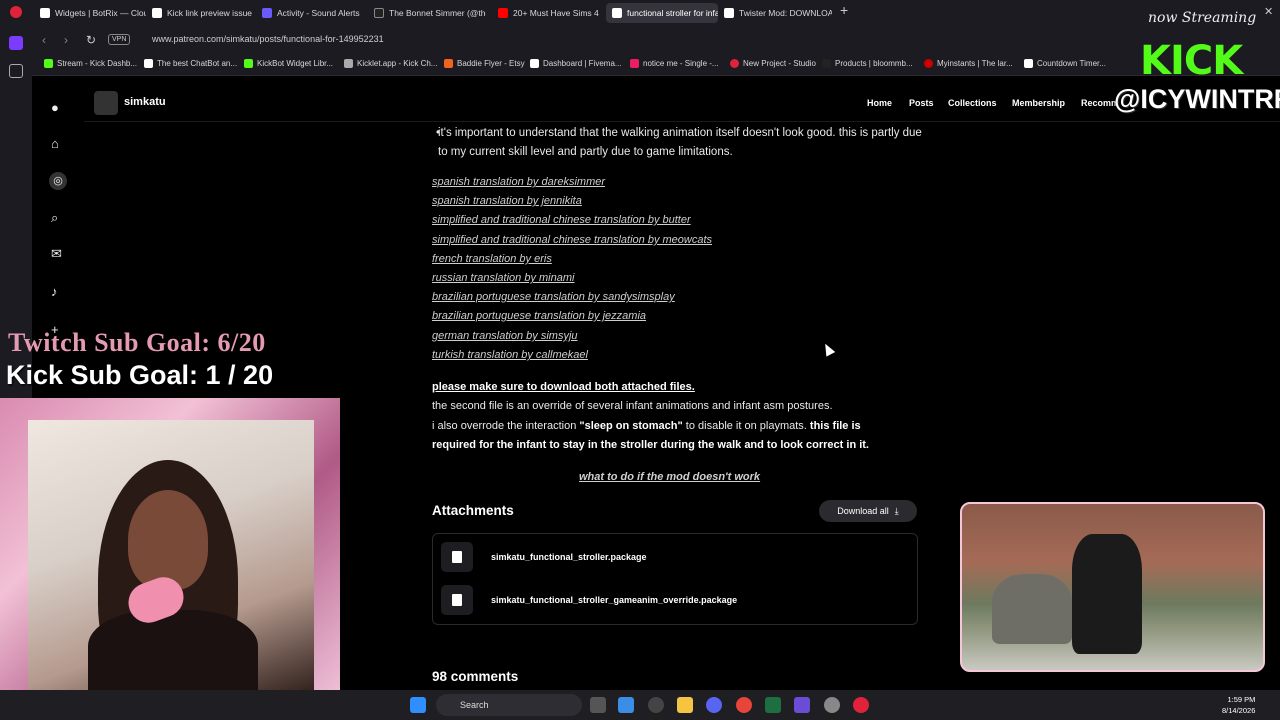  I want to click on chat-icon: ✉, so click(56, 254).